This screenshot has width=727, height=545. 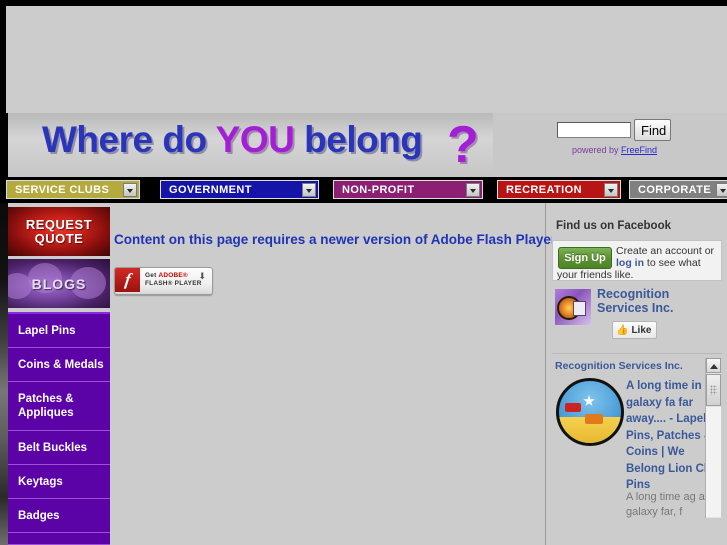 I want to click on banner-tagline: Where do YOU belong, so click(x=232, y=140).